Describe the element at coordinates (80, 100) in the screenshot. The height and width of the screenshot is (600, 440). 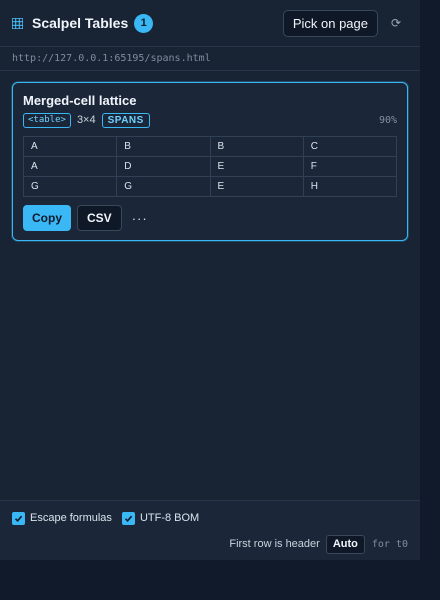
I see `table-title: Merged-cell lattice` at that location.